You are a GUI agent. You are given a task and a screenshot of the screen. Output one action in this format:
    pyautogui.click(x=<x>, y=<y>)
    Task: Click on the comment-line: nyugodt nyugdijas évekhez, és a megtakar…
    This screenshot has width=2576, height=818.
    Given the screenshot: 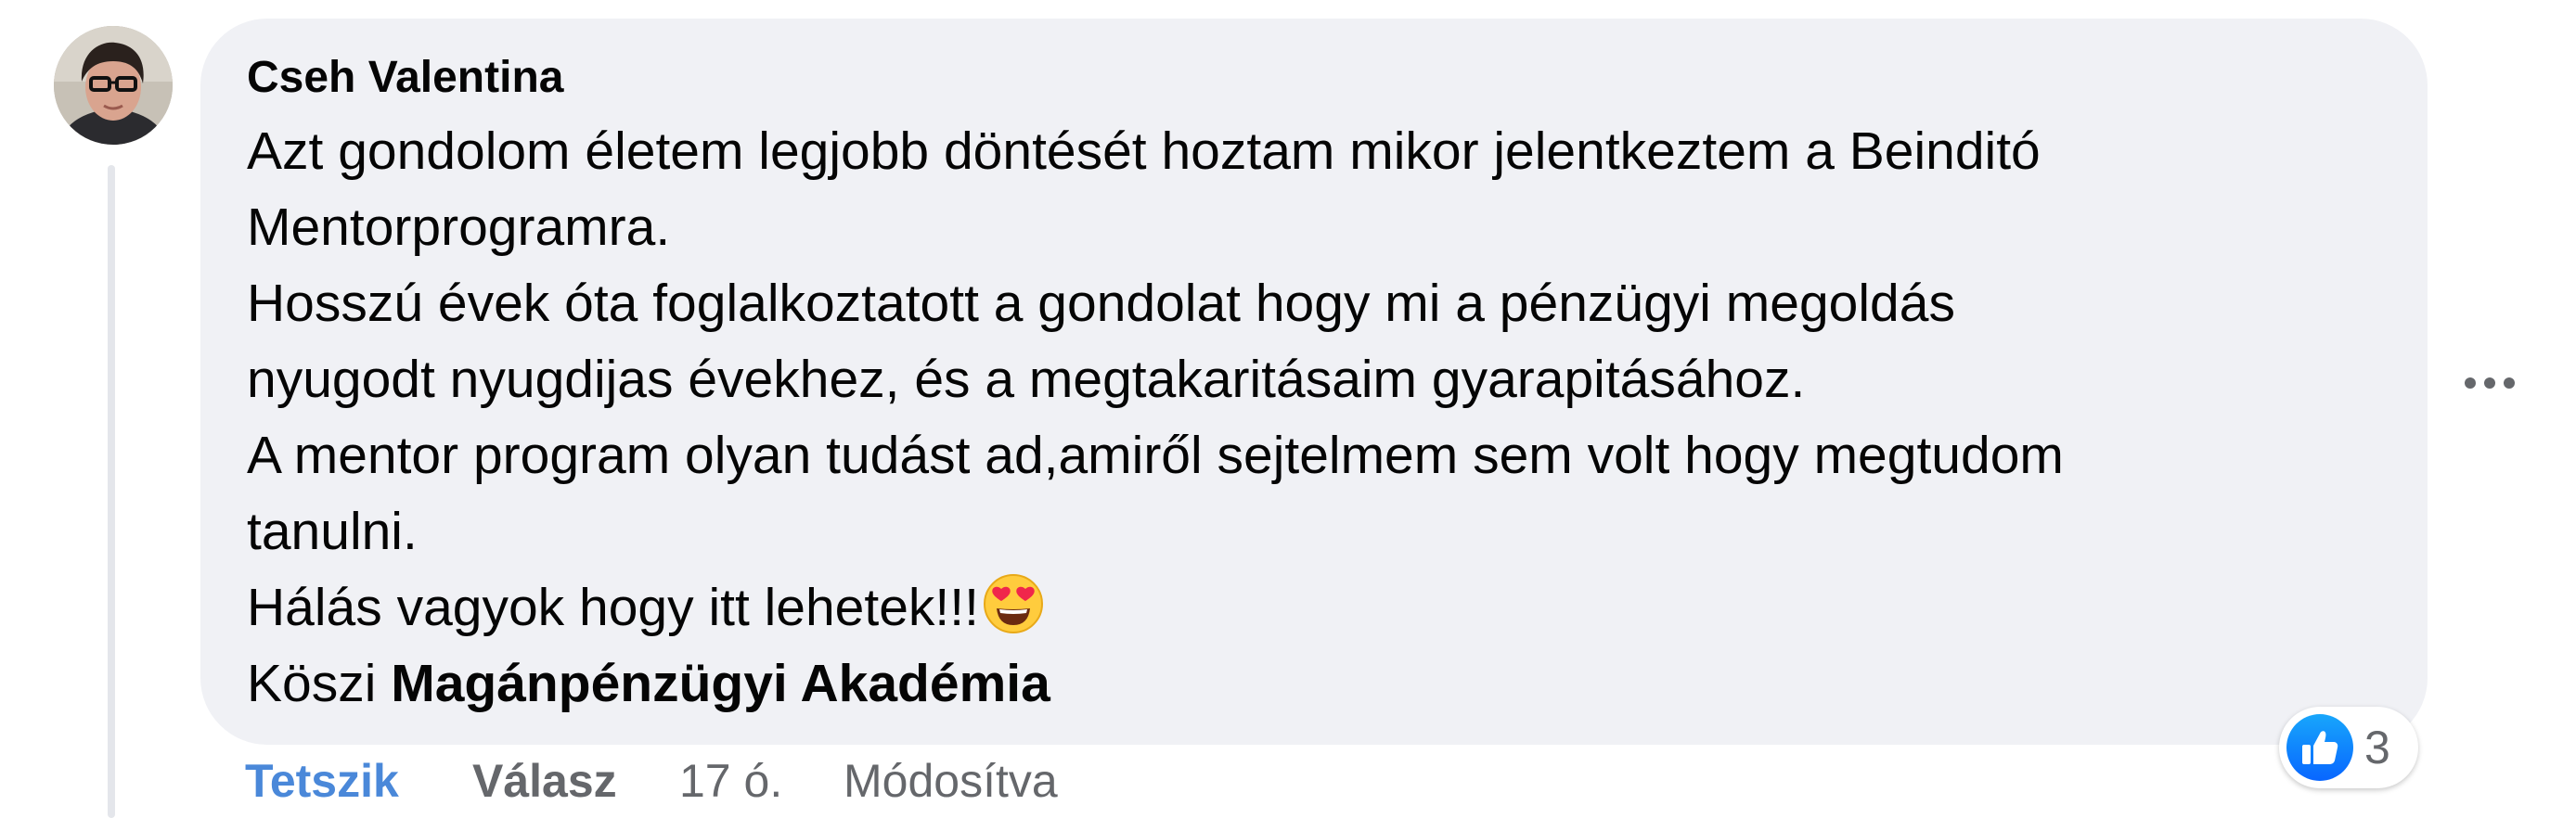 What is the action you would take?
    pyautogui.click(x=1026, y=379)
    